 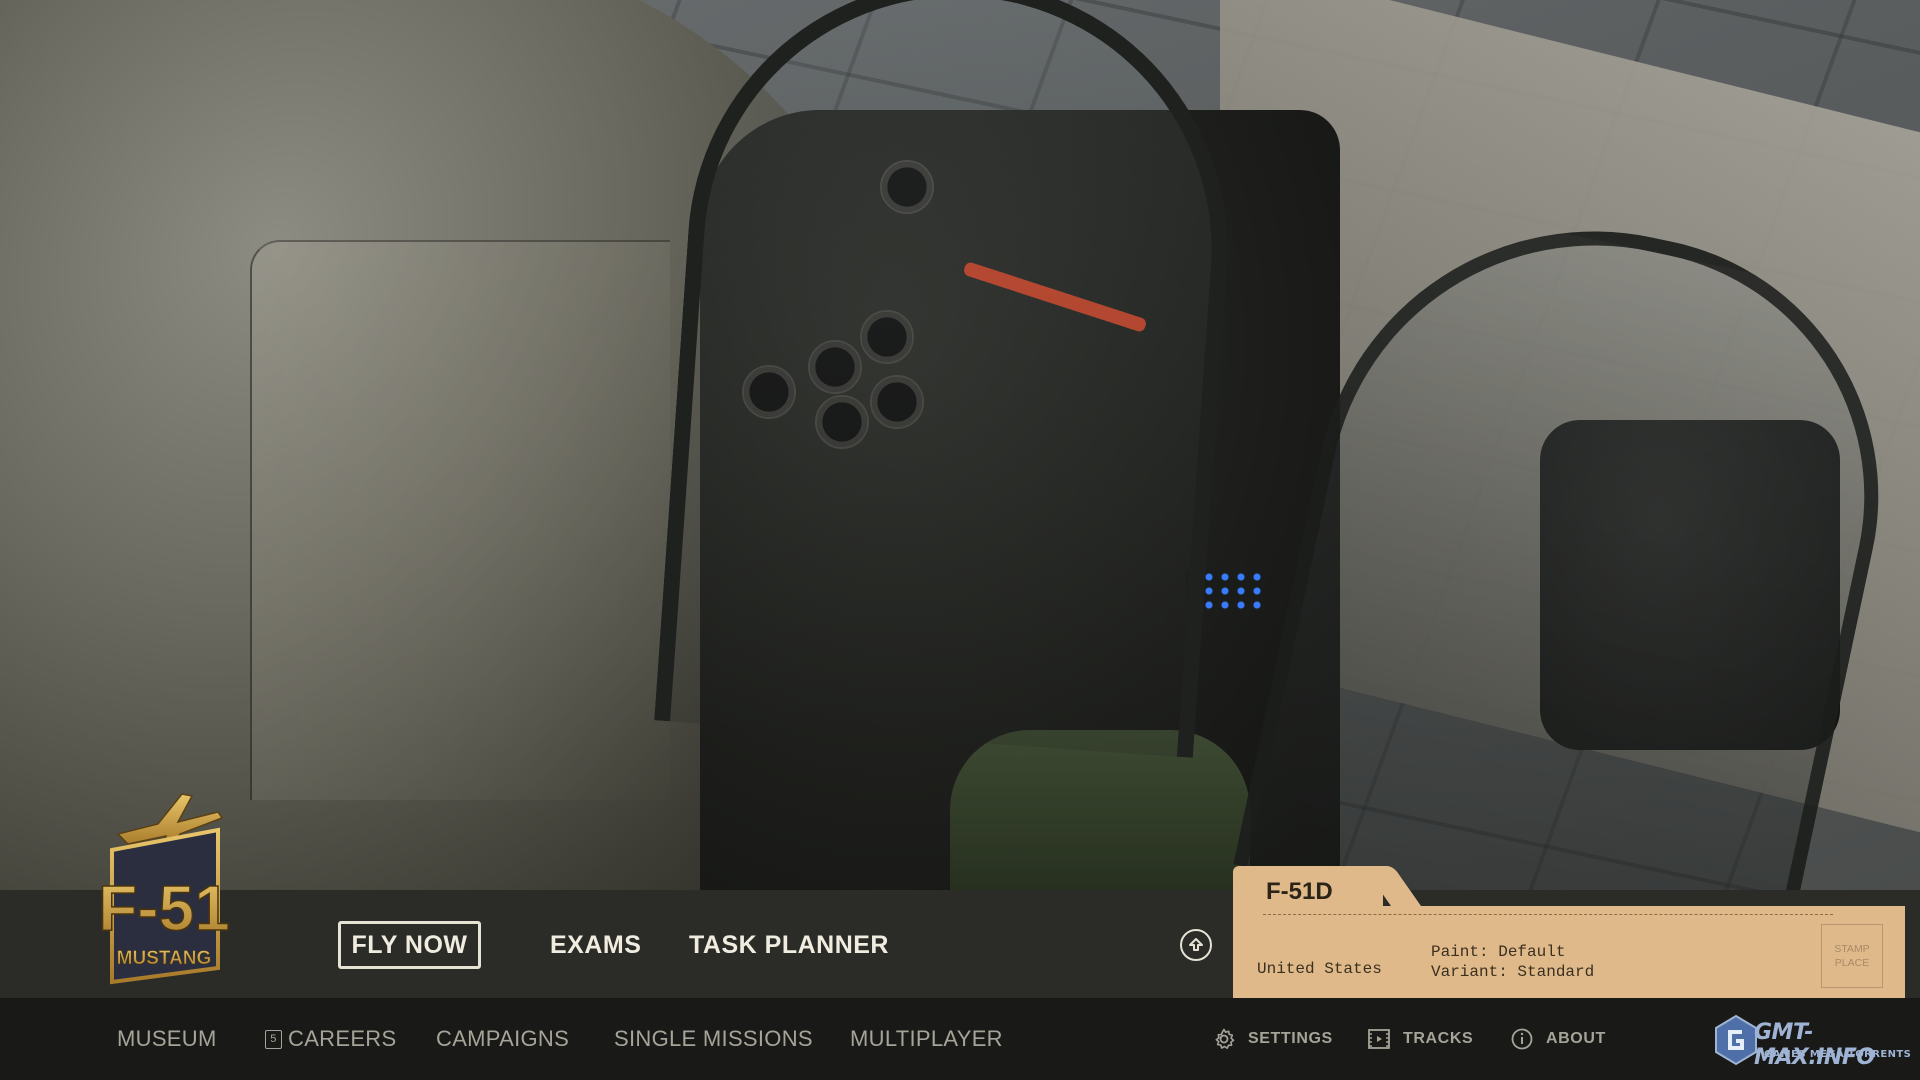 I want to click on card-body, so click(x=1569, y=952).